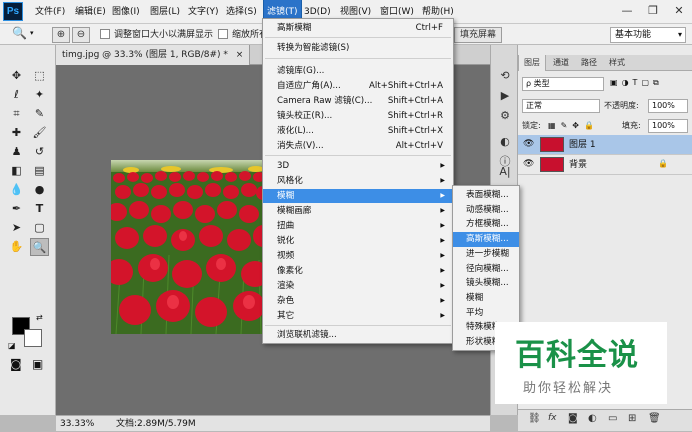 The height and width of the screenshot is (432, 692). I want to click on filter-smart-icon: ⧉, so click(656, 83).